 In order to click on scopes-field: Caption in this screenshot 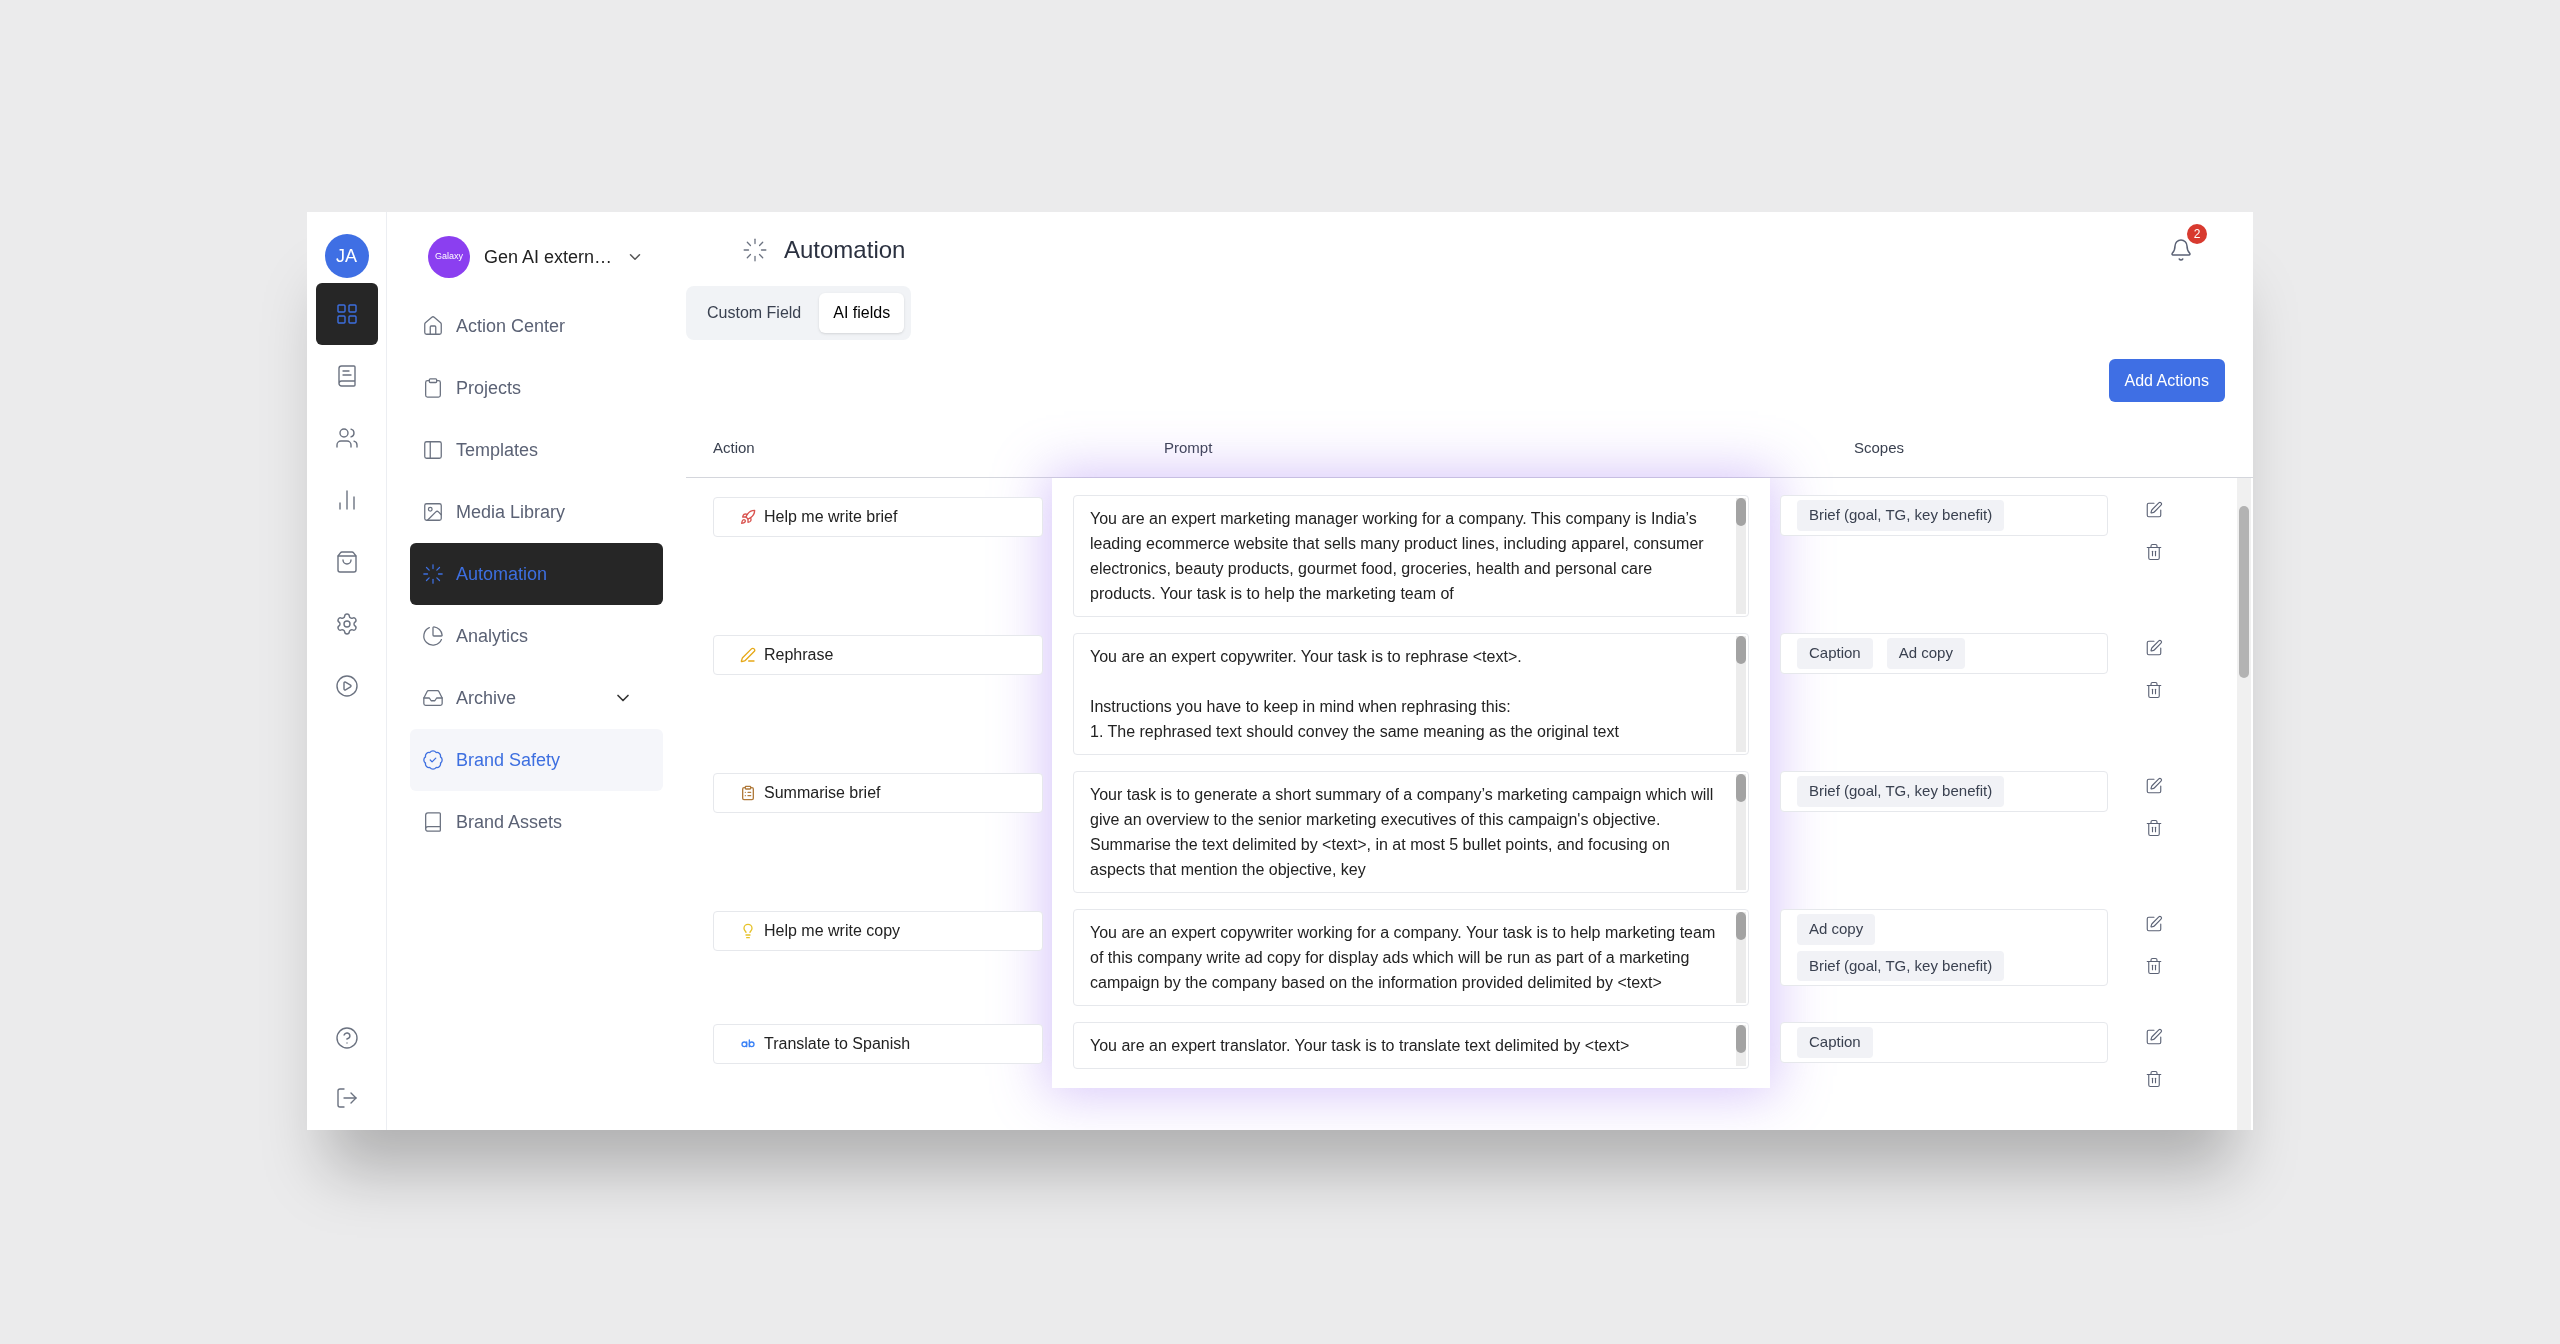, I will do `click(1944, 1042)`.